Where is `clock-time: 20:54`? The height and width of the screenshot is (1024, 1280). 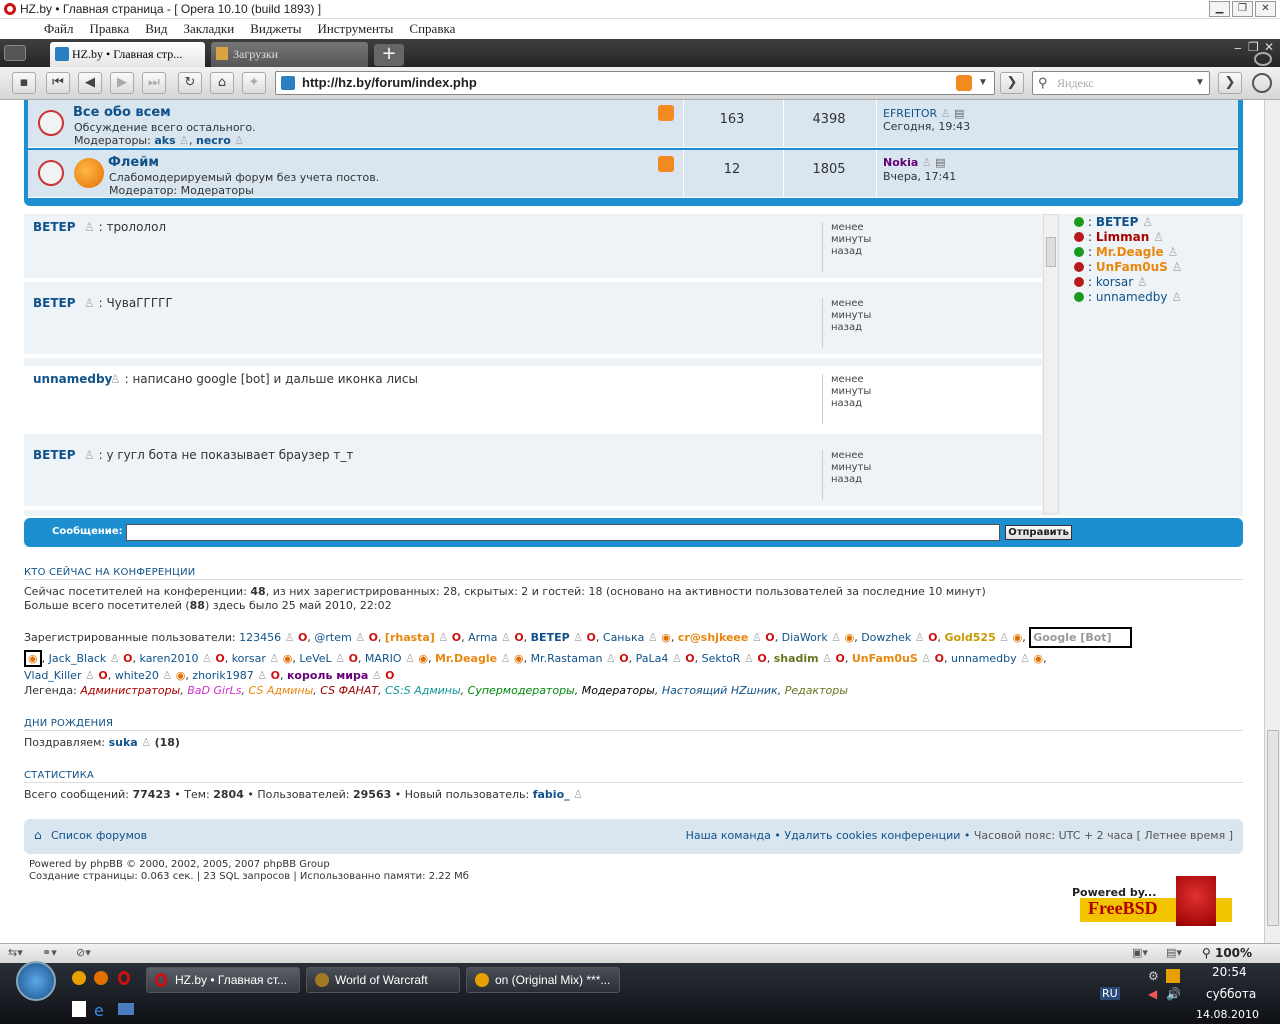
clock-time: 20:54 is located at coordinates (1229, 972).